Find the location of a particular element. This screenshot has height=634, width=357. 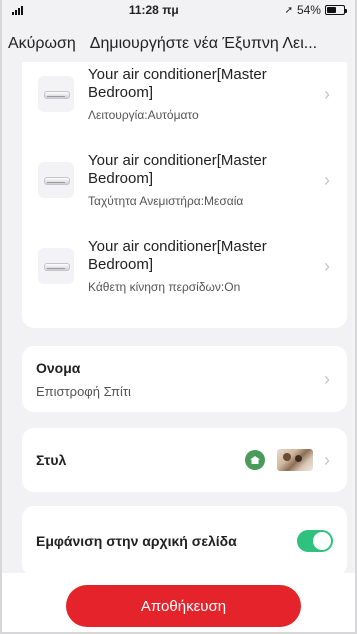

show-on-home-row: Εμφάνιση στην αρχική σελίδα is located at coordinates (184, 541).